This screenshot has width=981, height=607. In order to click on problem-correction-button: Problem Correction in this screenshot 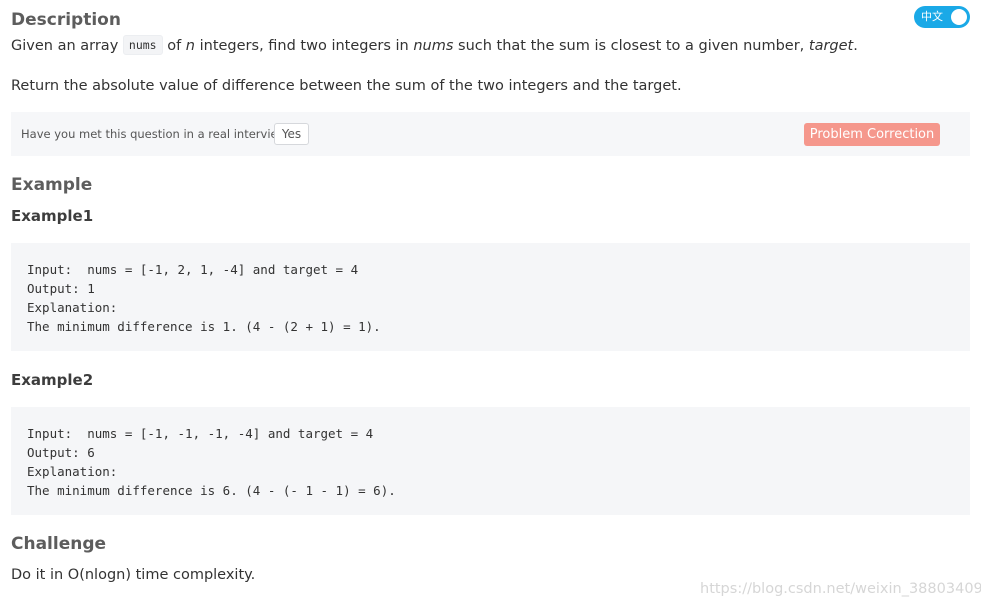, I will do `click(872, 134)`.